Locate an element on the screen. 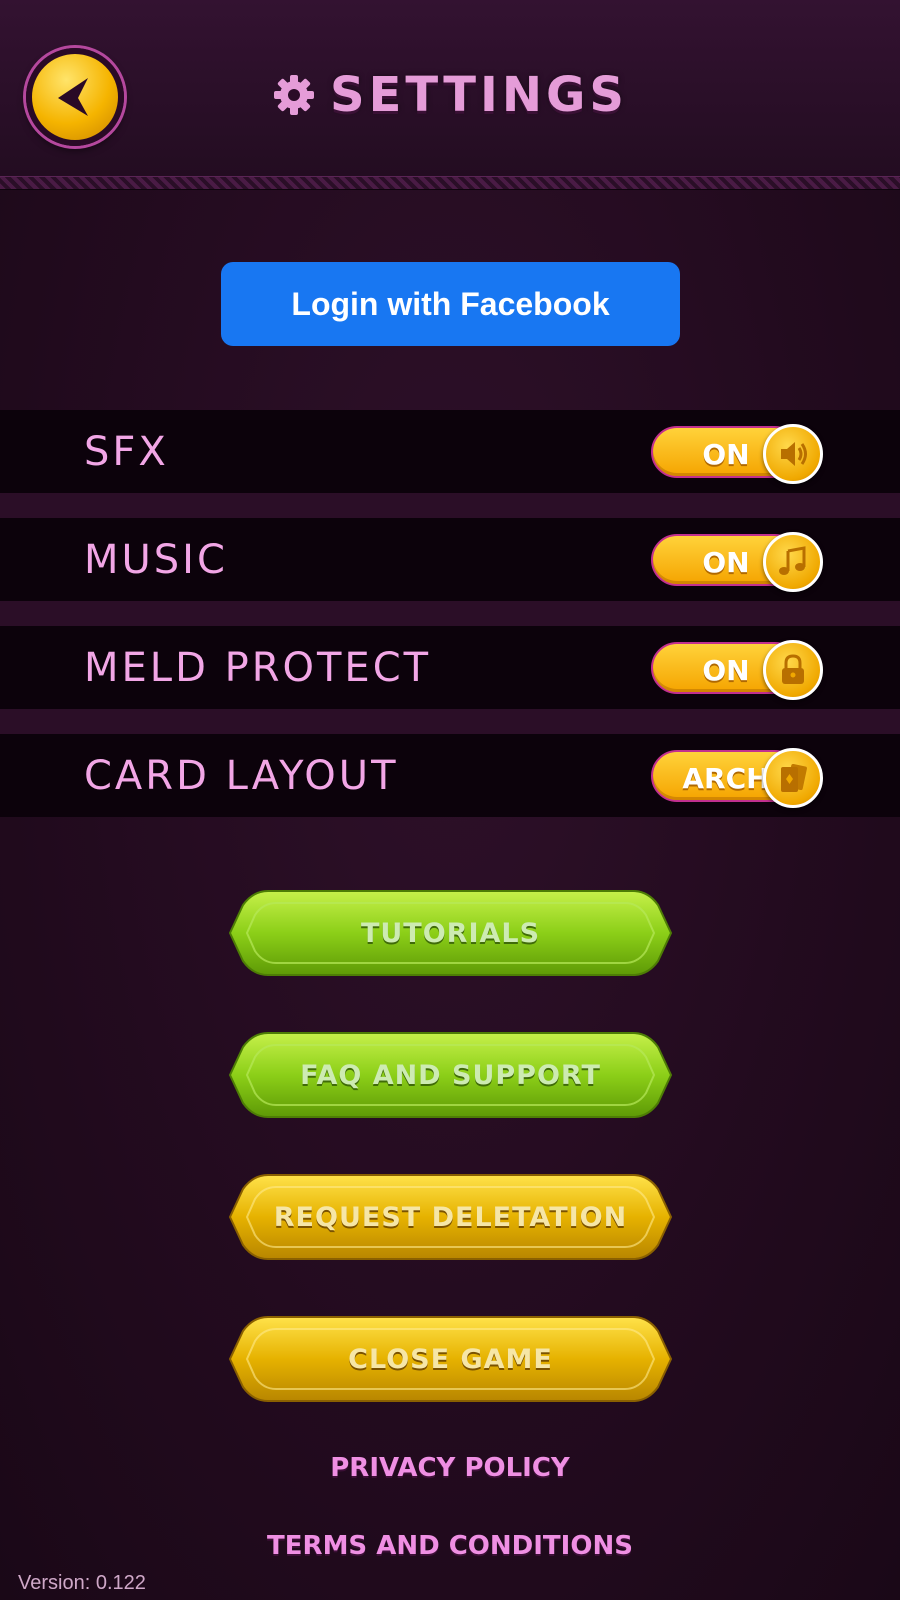 The height and width of the screenshot is (1600, 900). tutorials-button: TUTORIALS is located at coordinates (450, 933).